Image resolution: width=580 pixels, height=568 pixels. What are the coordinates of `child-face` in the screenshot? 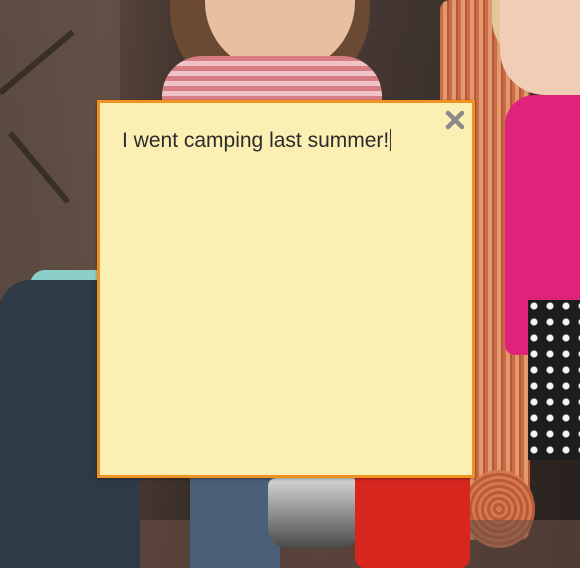 It's located at (540, 47).